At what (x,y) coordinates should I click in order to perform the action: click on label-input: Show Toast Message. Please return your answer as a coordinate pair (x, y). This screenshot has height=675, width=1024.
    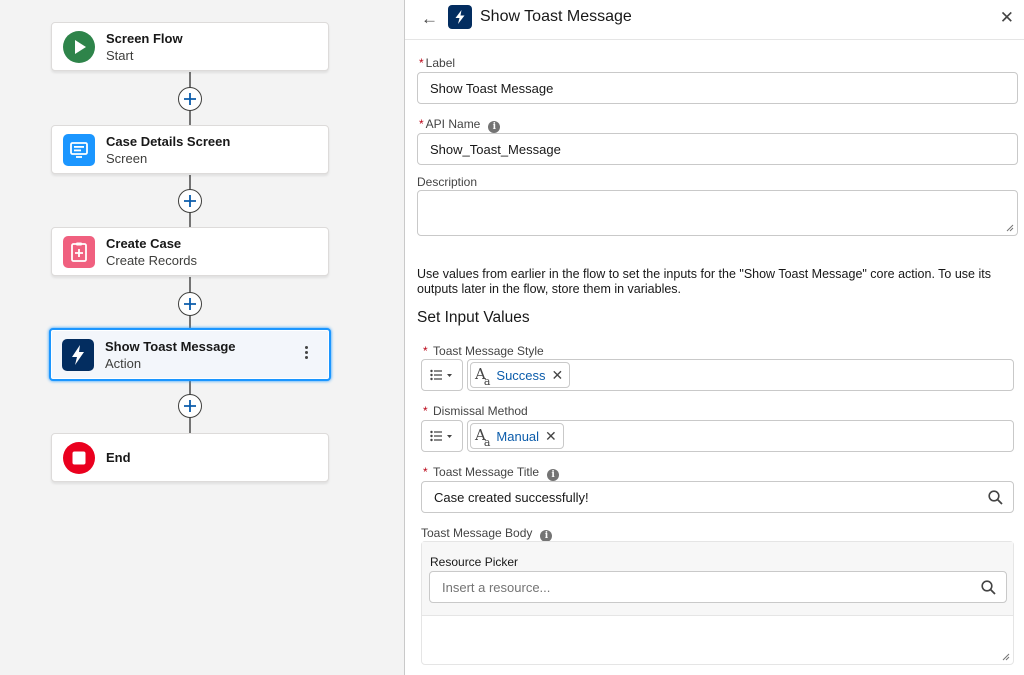
    Looking at the image, I should click on (717, 88).